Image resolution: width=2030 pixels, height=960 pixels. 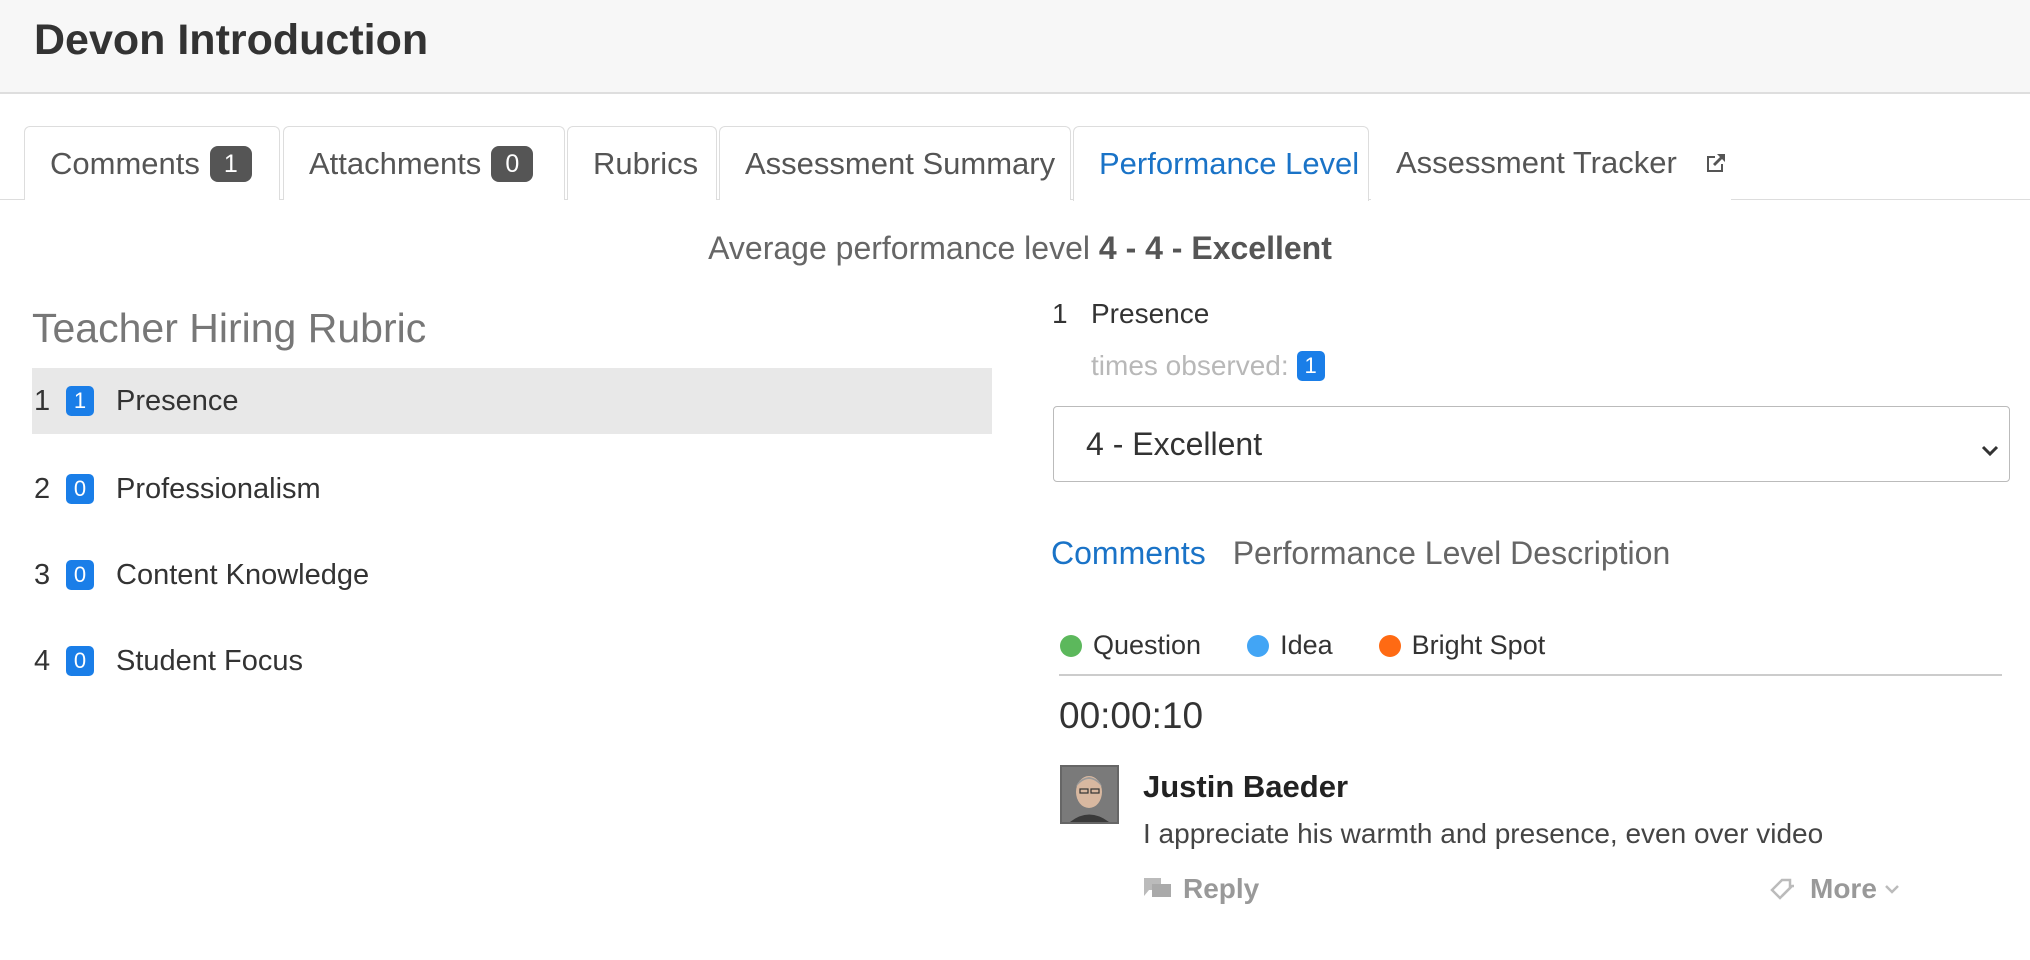 What do you see at coordinates (900, 163) in the screenshot?
I see `tab-label: Assessment Summary` at bounding box center [900, 163].